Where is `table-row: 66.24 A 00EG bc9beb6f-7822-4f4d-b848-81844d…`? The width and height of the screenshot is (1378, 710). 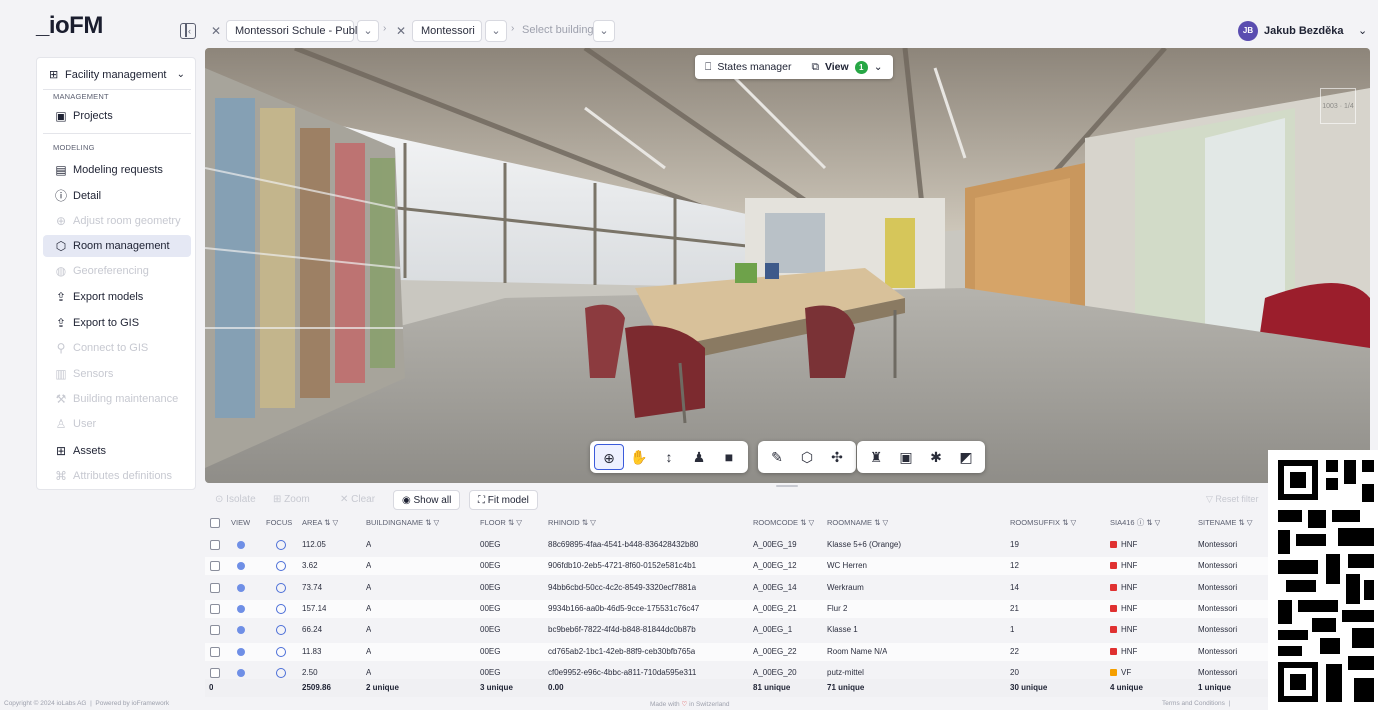 table-row: 66.24 A 00EG bc9beb6f-7822-4f4d-b848-81844d… is located at coordinates (755, 630).